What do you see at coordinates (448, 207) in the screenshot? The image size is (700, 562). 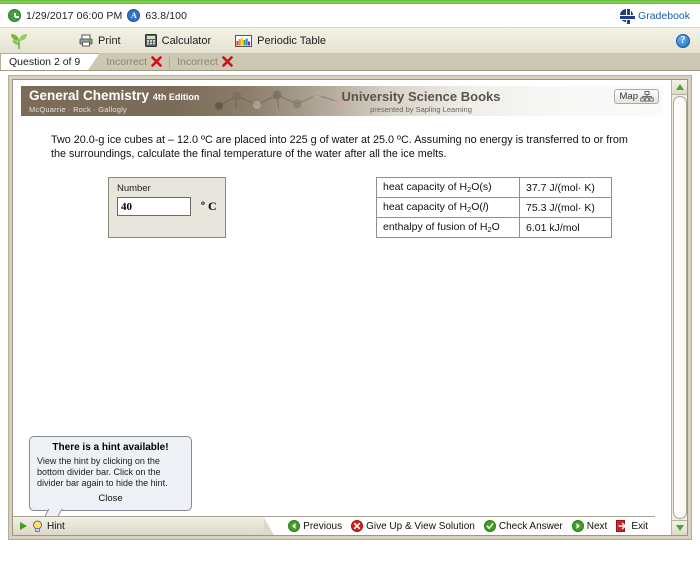 I see `table-cell-quantity: heat capacity of H2O(l)` at bounding box center [448, 207].